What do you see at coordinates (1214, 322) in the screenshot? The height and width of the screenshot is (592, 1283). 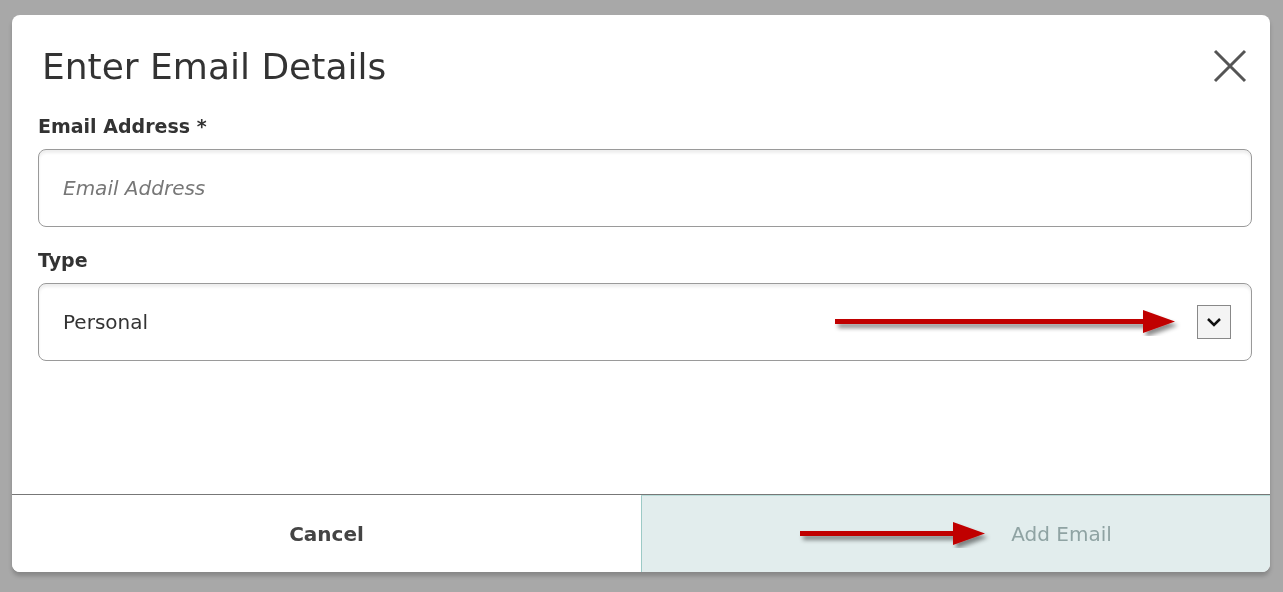 I see `chevron-down-icon` at bounding box center [1214, 322].